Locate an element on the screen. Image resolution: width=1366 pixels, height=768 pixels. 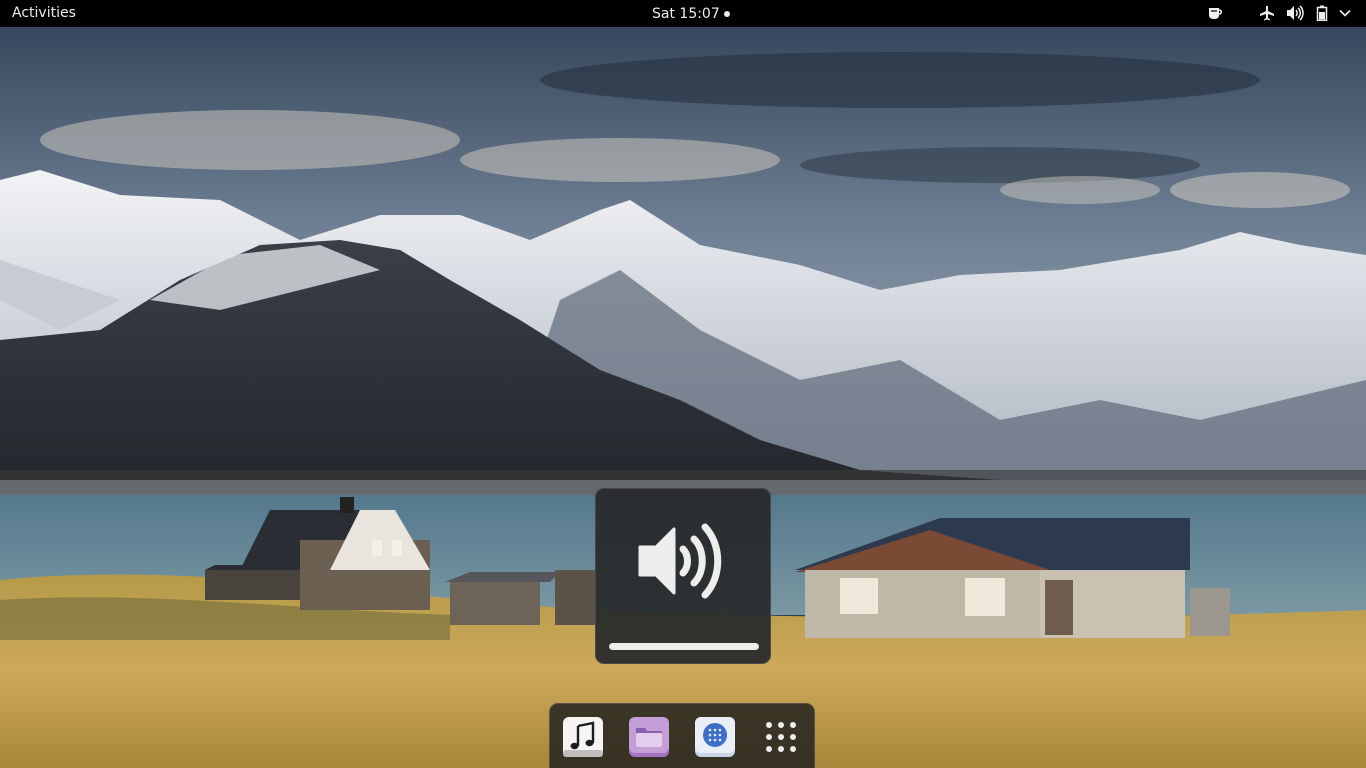
top-bar: Activities Sat 15:07 is located at coordinates (683, 13).